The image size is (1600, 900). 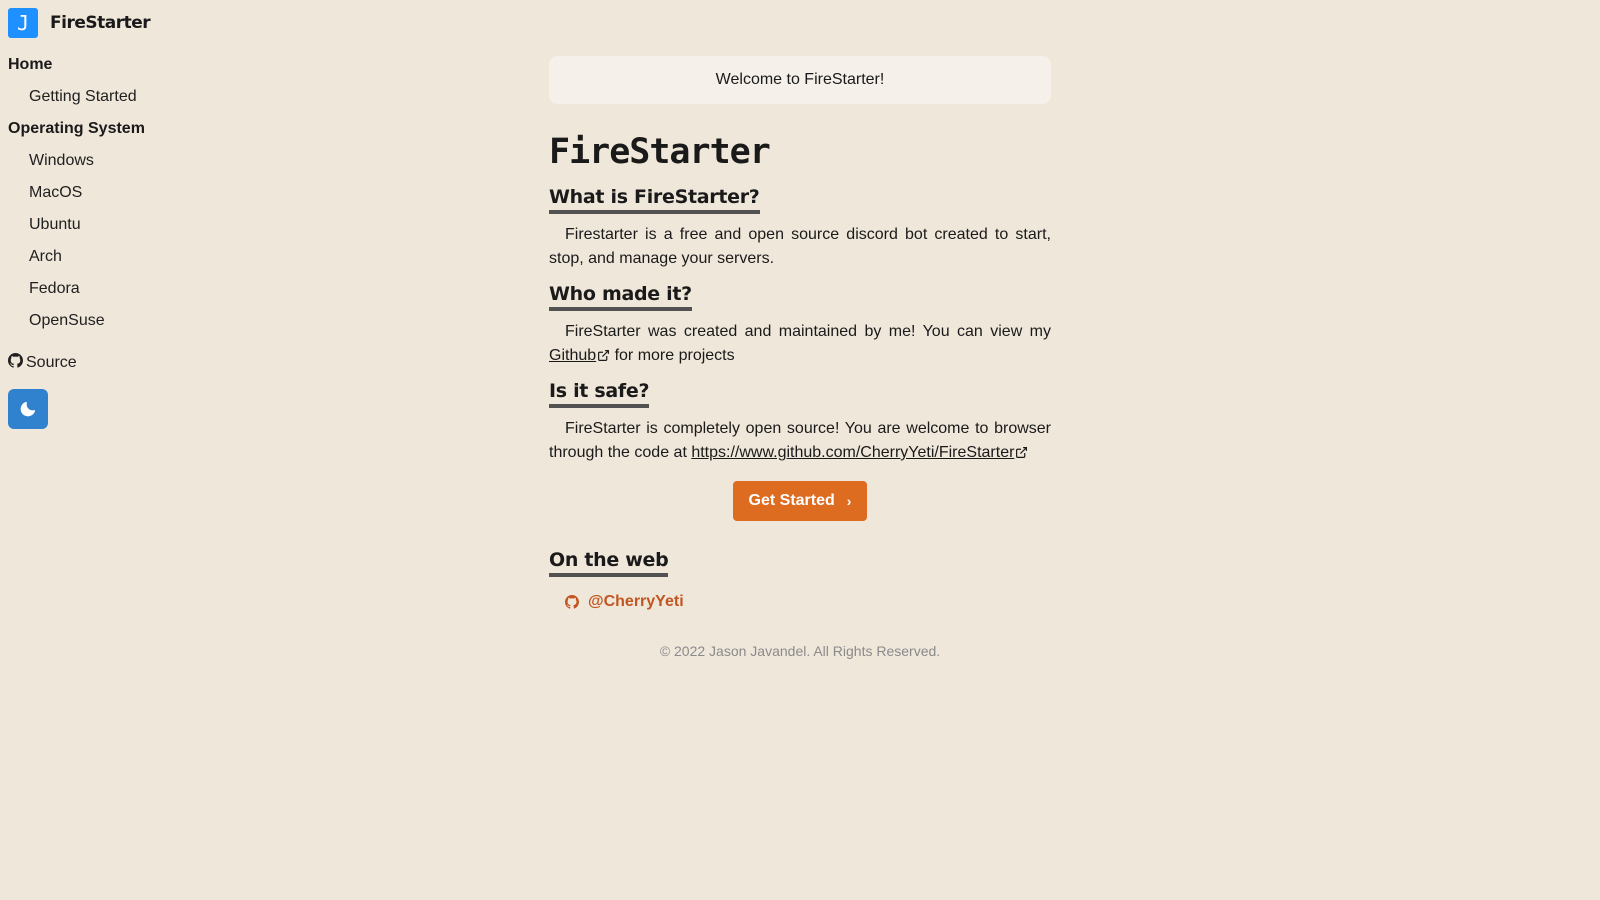 What do you see at coordinates (672, 355) in the screenshot?
I see `who-text-after: for more projects` at bounding box center [672, 355].